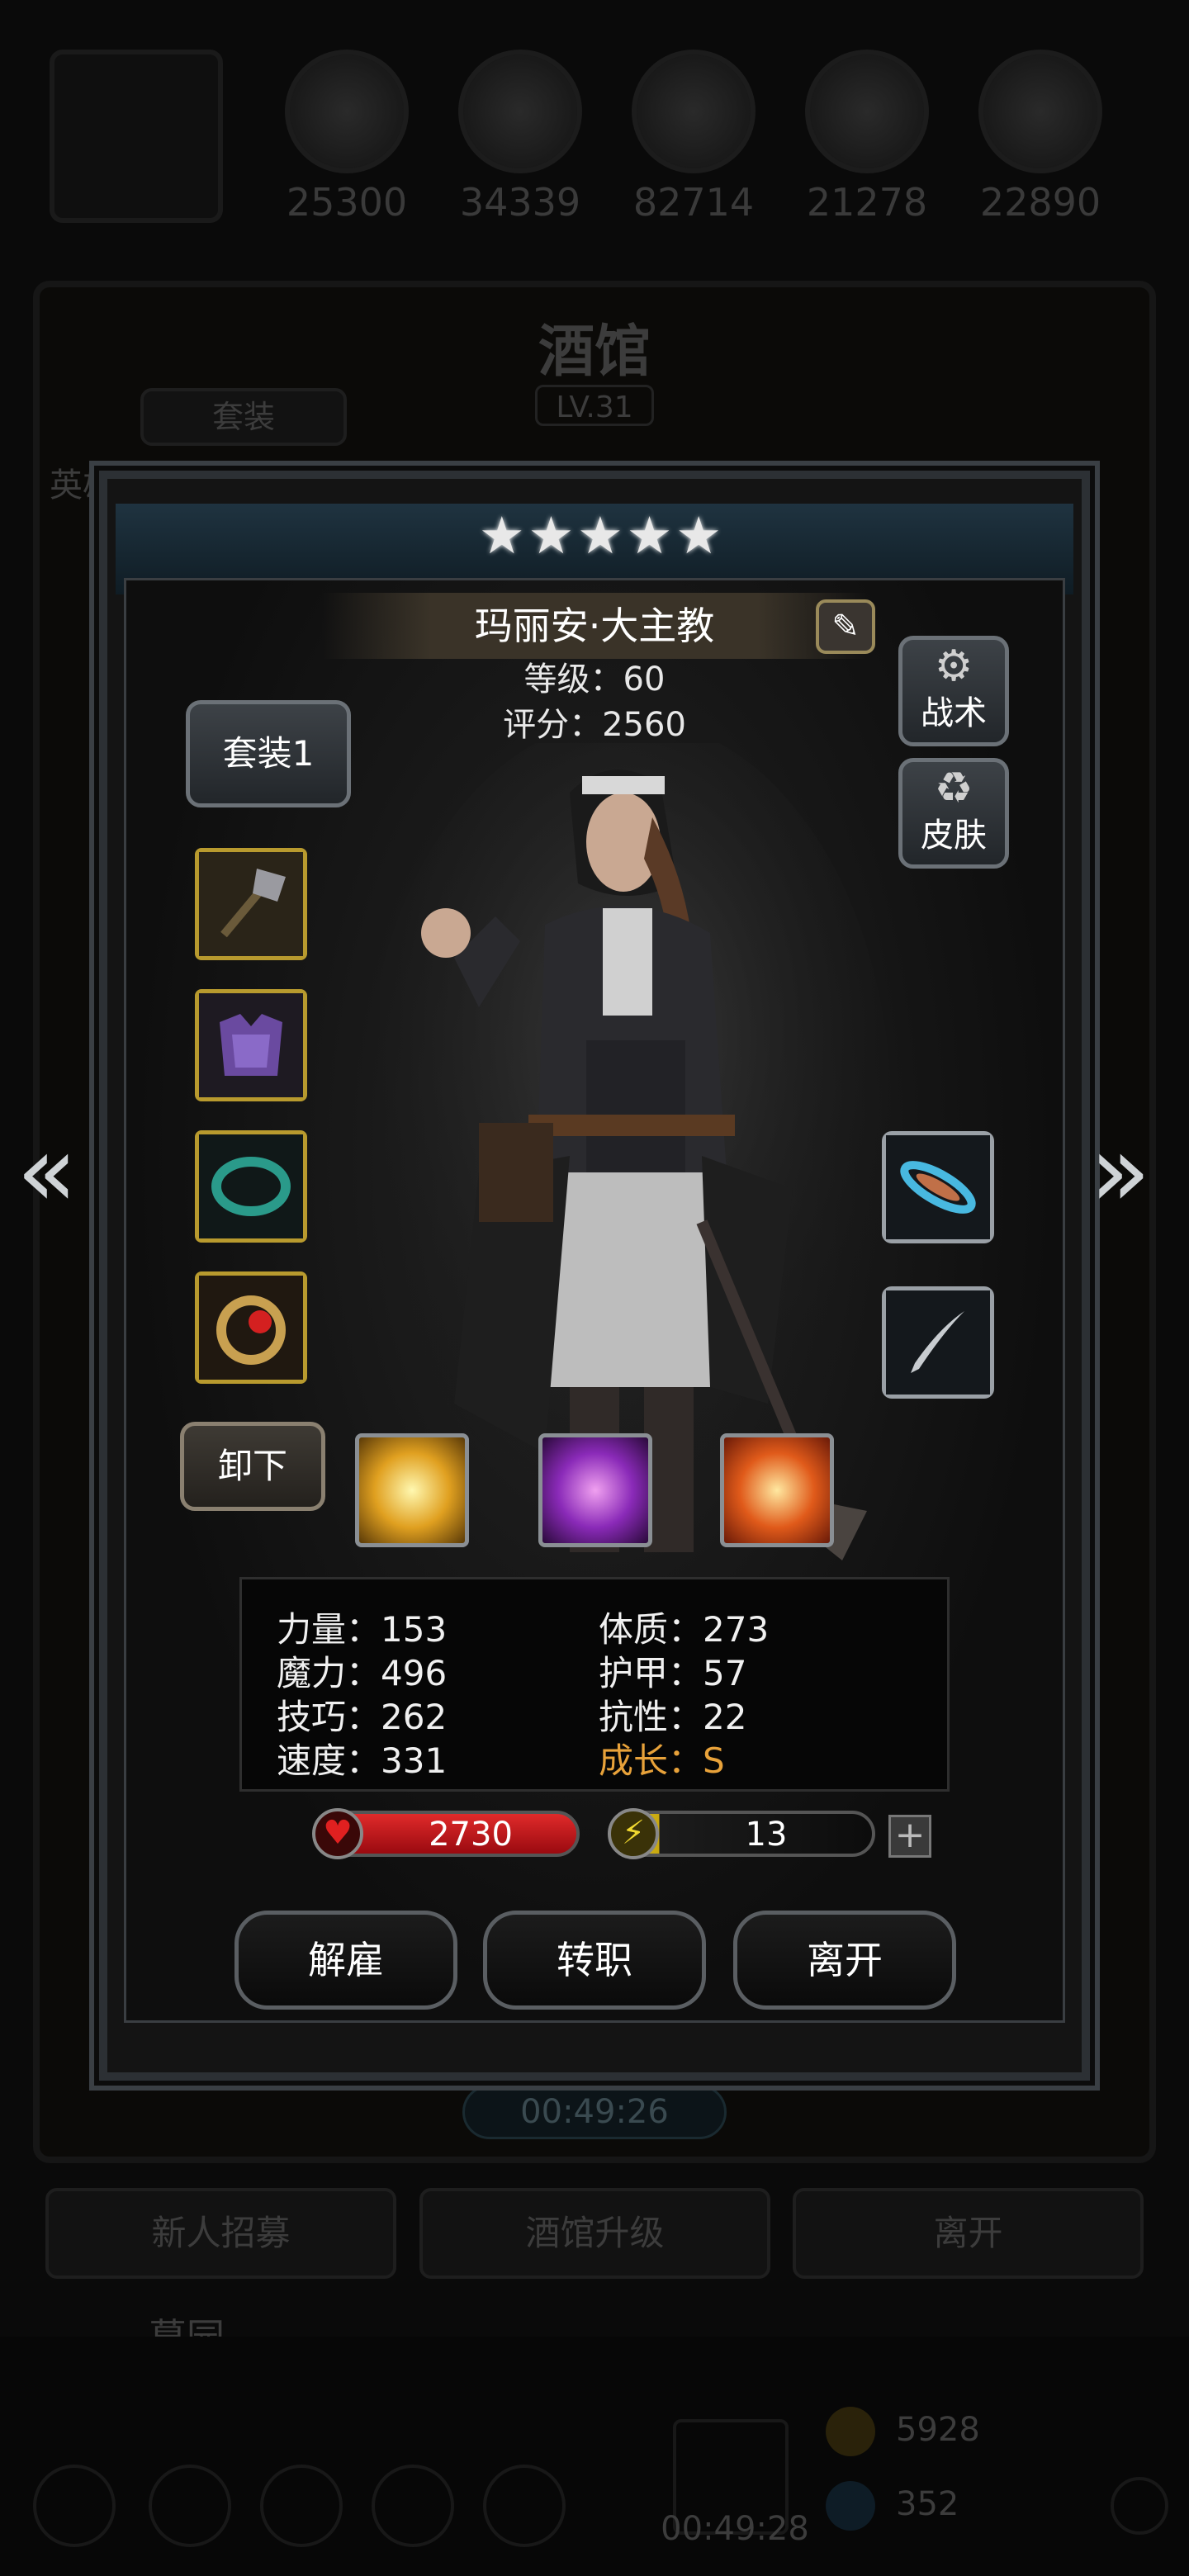  I want to click on weapon-slot, so click(251, 904).